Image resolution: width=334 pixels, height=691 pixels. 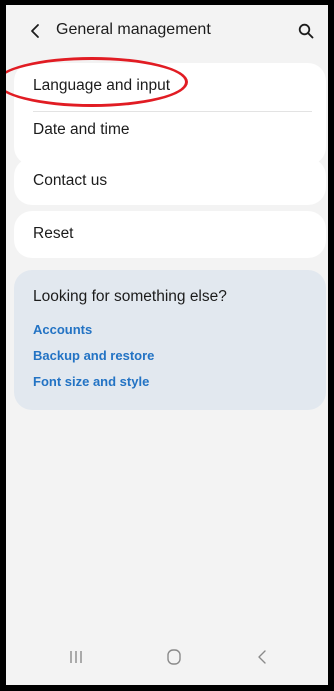 What do you see at coordinates (170, 181) in the screenshot?
I see `contact-us-card: Contact us` at bounding box center [170, 181].